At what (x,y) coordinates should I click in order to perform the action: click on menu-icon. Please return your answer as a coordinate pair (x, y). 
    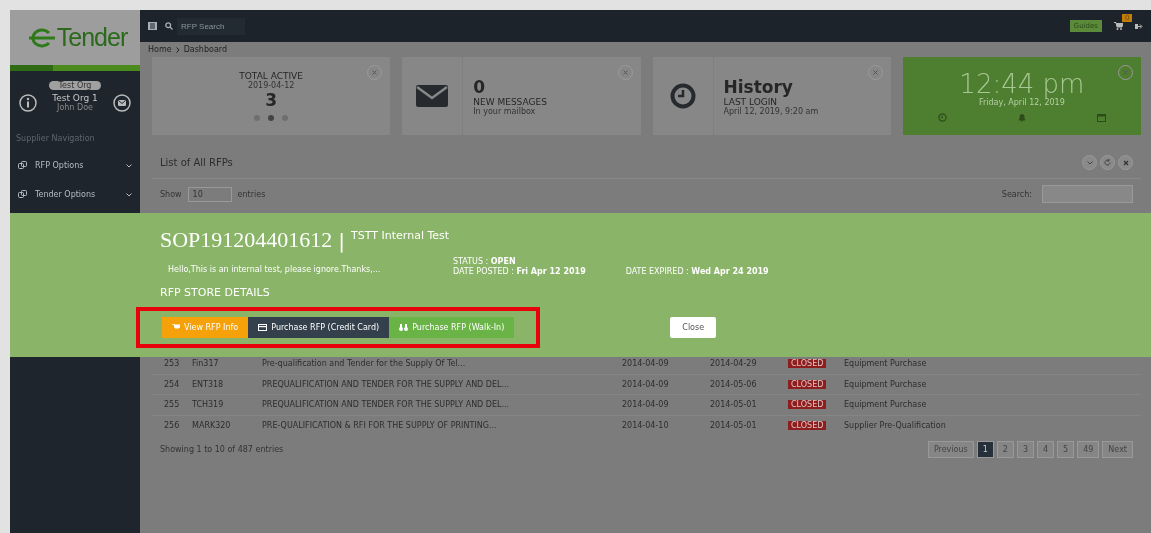
    Looking at the image, I should click on (152, 26).